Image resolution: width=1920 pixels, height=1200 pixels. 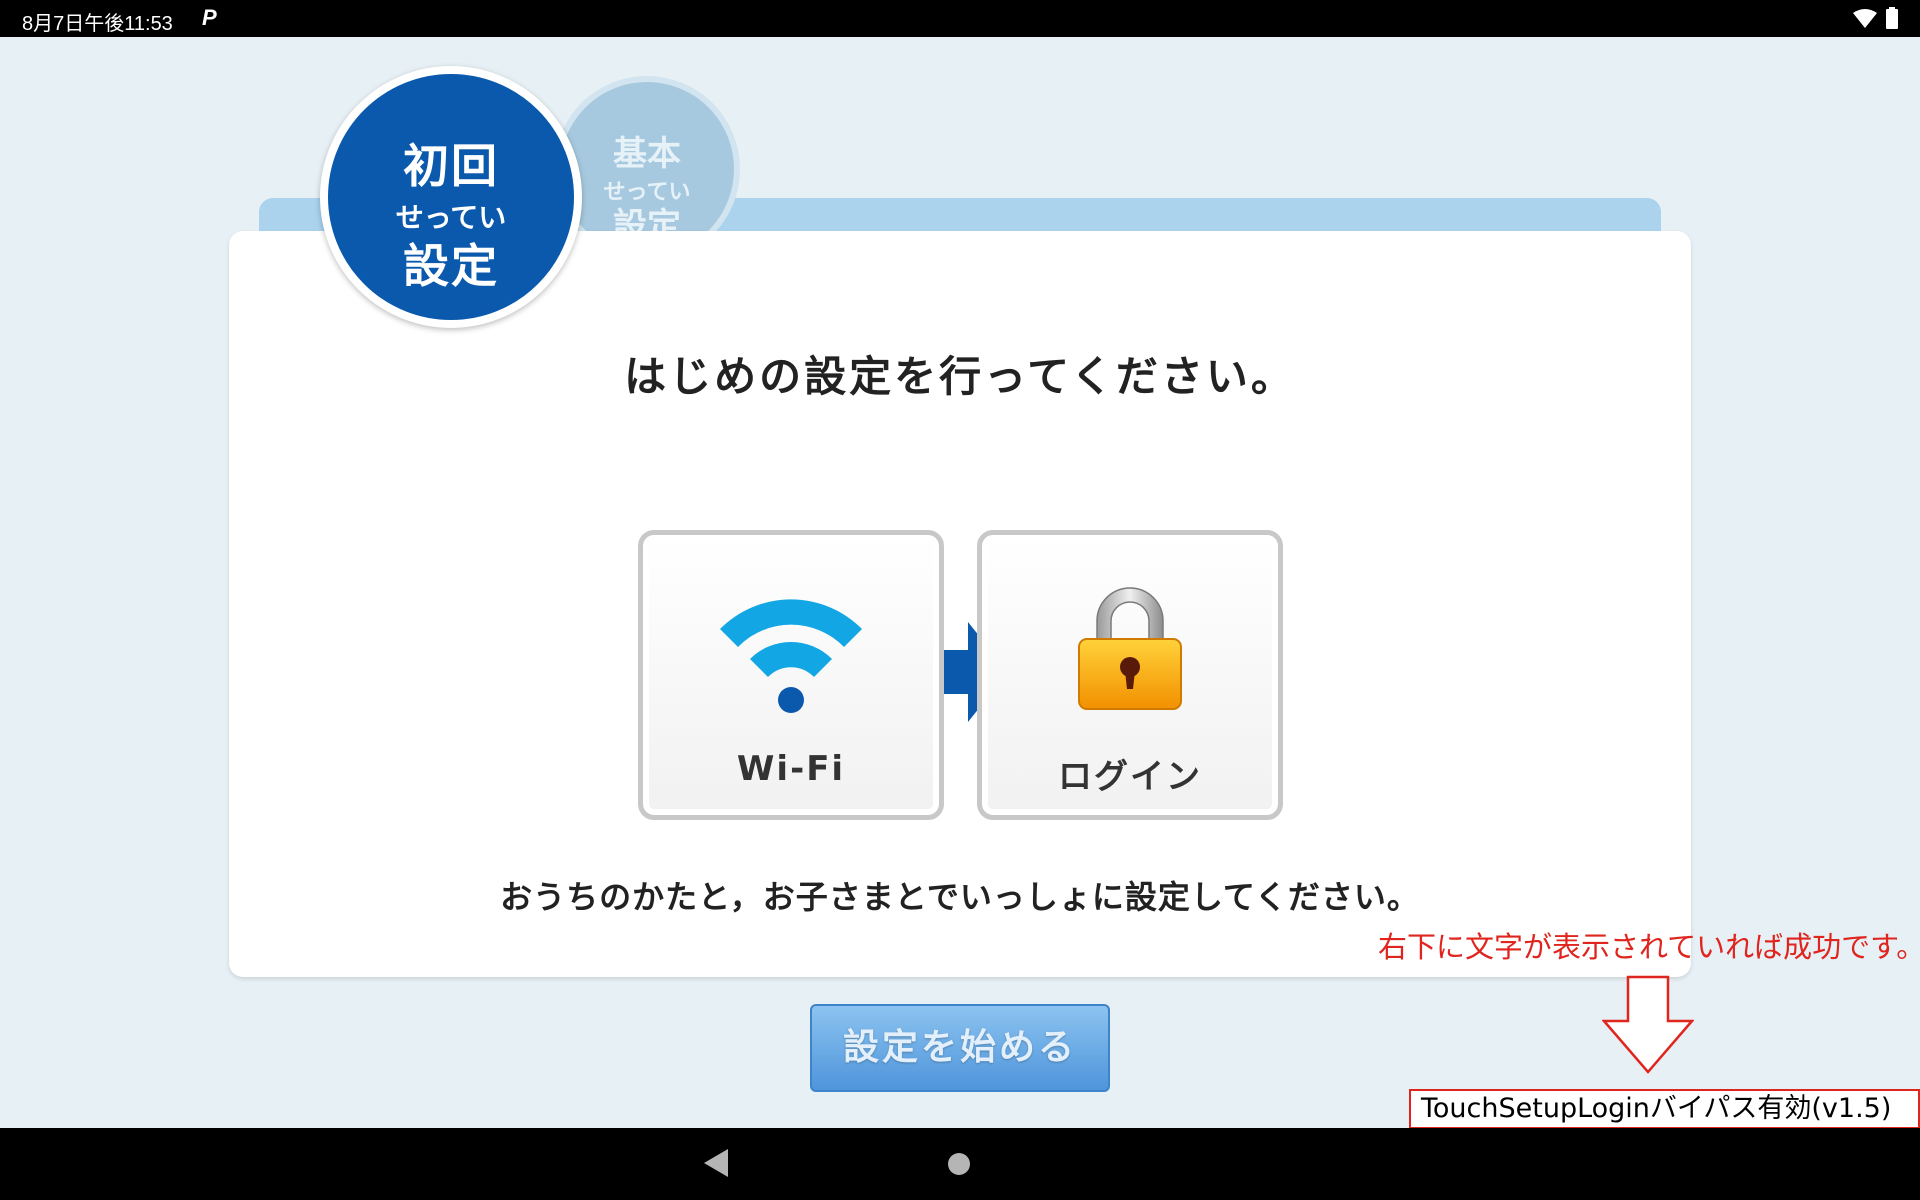 I want to click on bypass-status-label: TouchSetupLoginバイパス有効(v1.5), so click(x=1664, y=1109).